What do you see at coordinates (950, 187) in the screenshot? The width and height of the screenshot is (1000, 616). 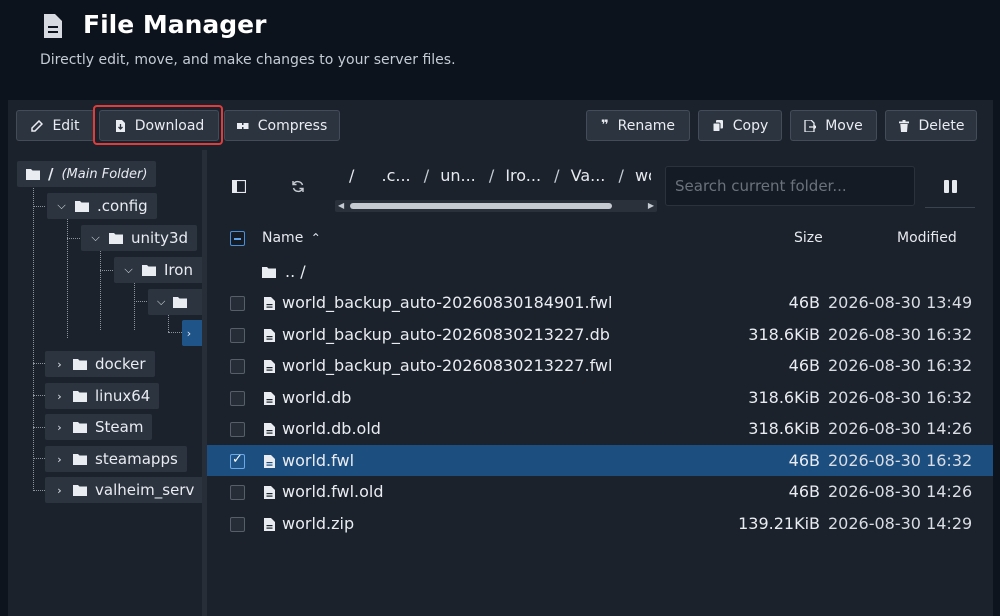 I see `view-toggle-button` at bounding box center [950, 187].